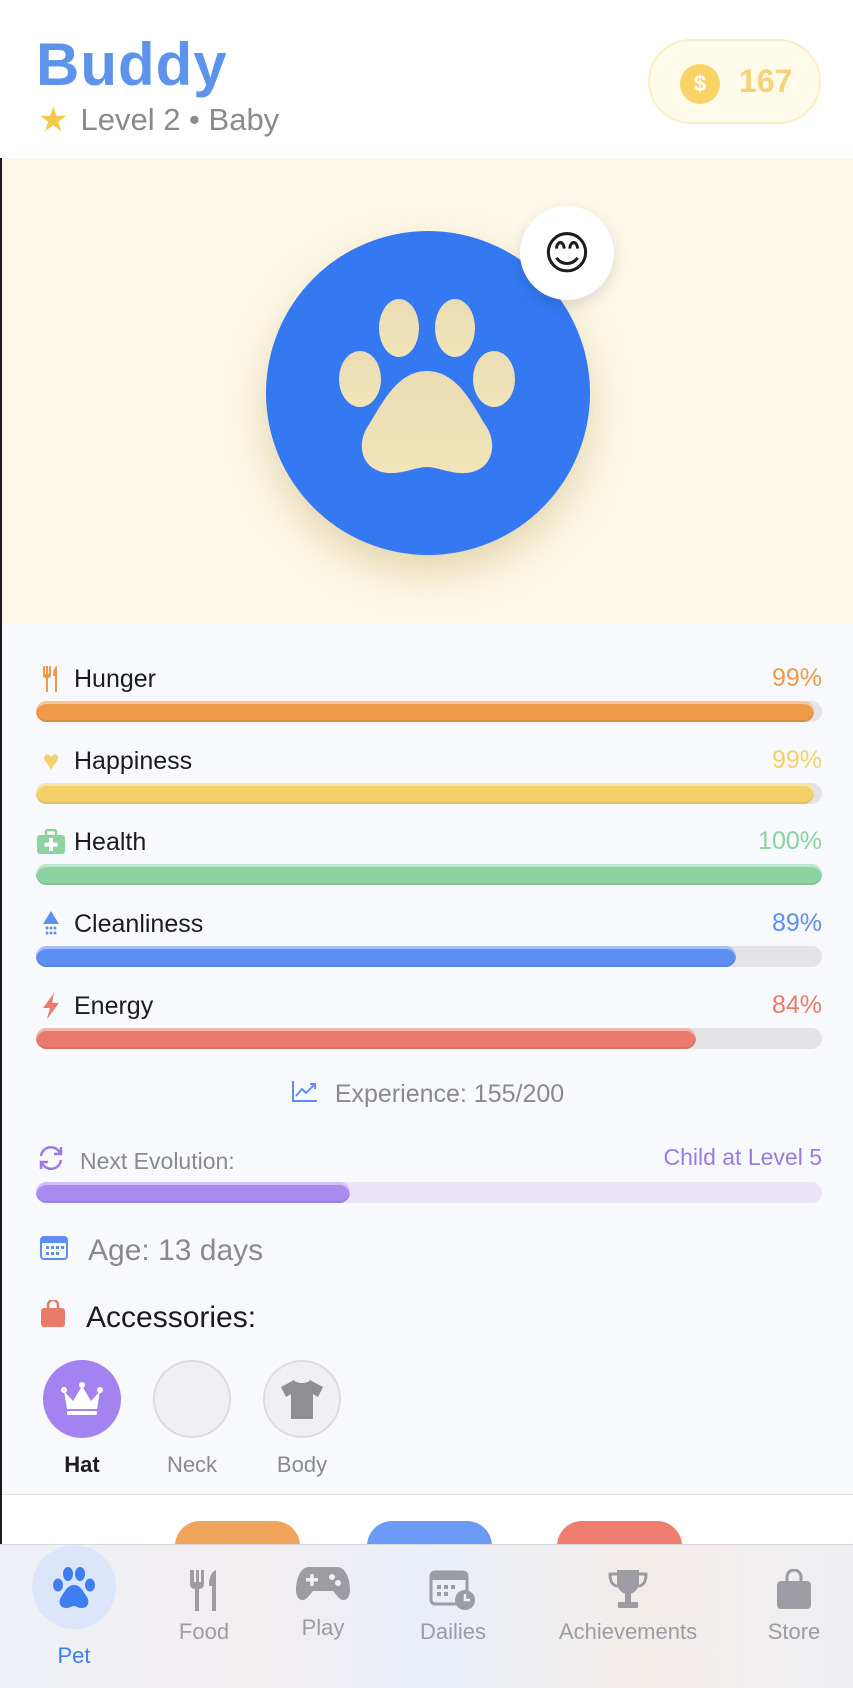  I want to click on tab-achievements: Achievements, so click(628, 1616).